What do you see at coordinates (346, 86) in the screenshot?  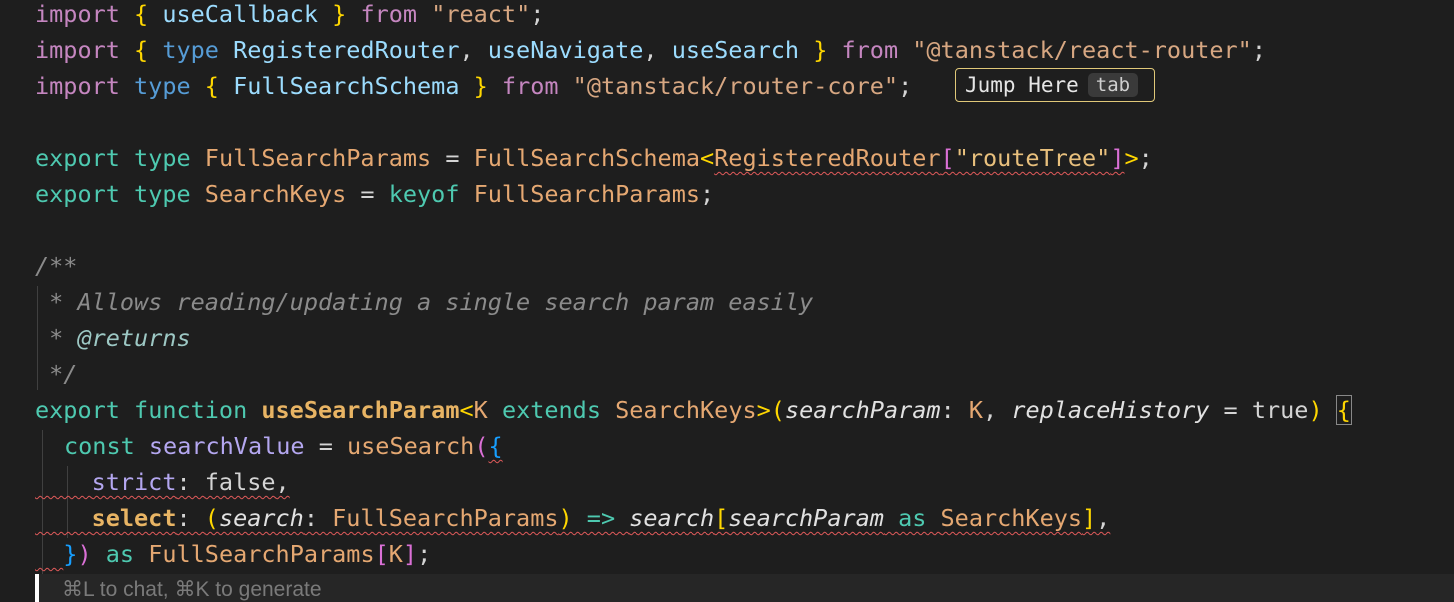 I see `identifier: FullSearchSchema` at bounding box center [346, 86].